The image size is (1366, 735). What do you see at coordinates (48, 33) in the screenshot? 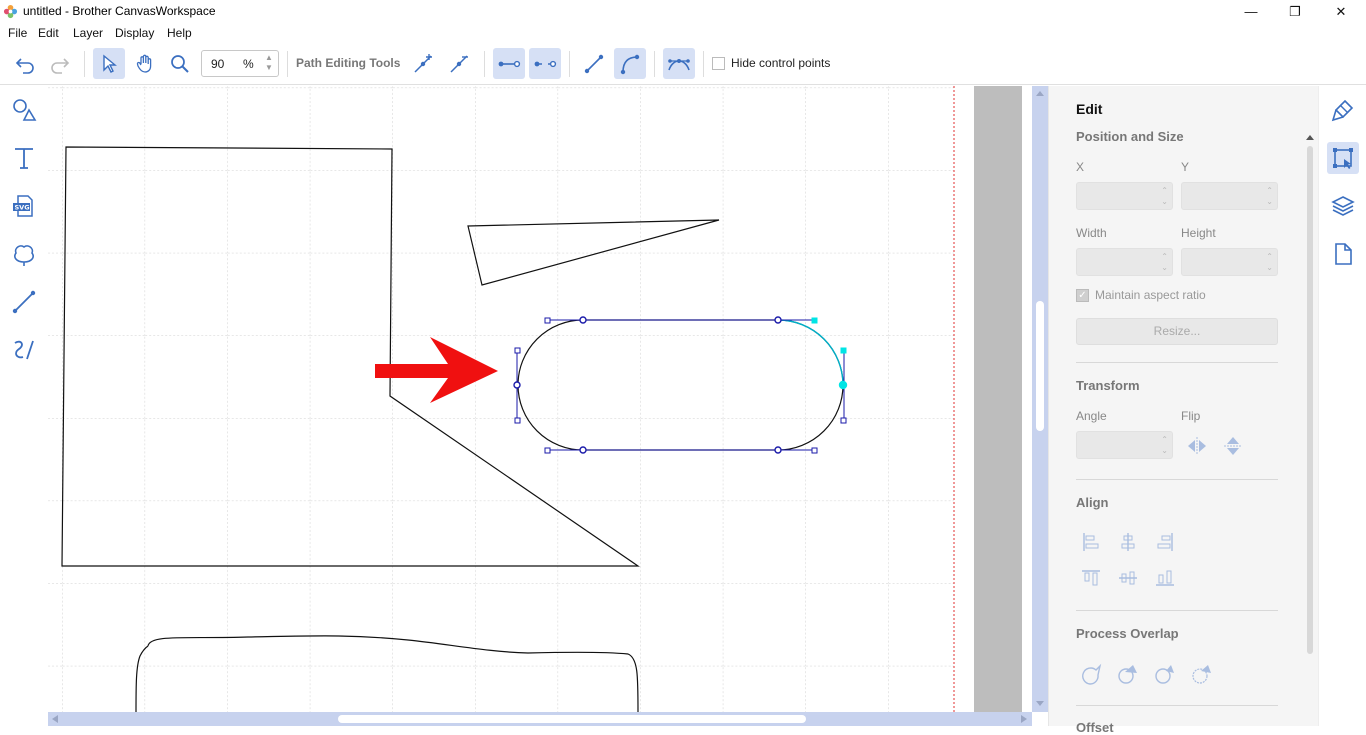
I see `menu-edit: Edit` at bounding box center [48, 33].